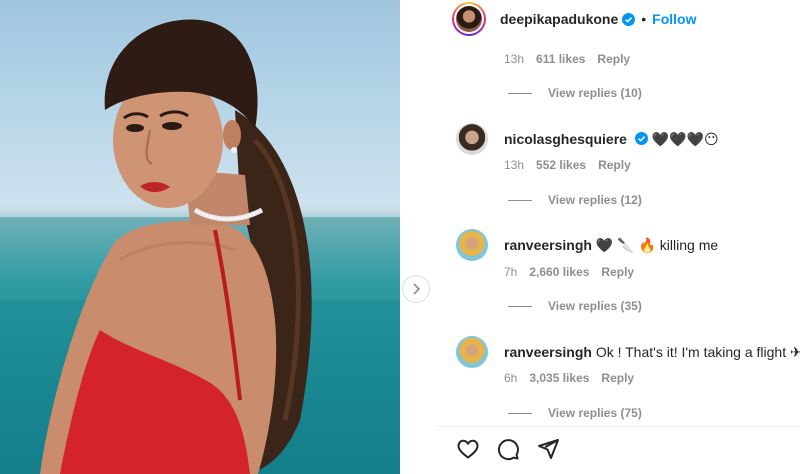 This screenshot has width=800, height=474. What do you see at coordinates (674, 19) in the screenshot?
I see `follow-button: Follow` at bounding box center [674, 19].